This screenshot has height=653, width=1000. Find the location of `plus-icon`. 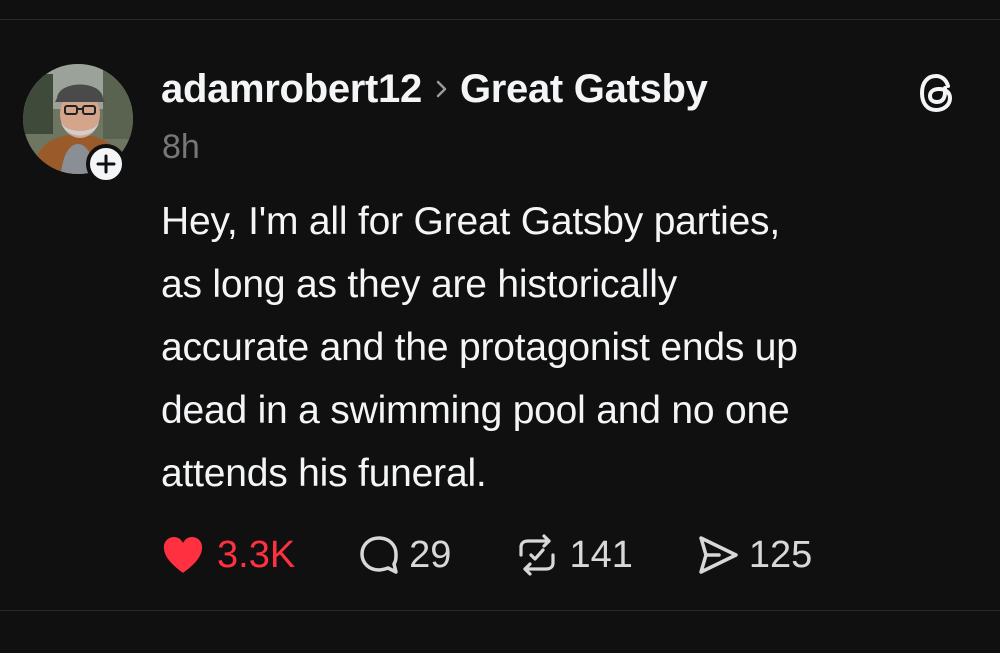

plus-icon is located at coordinates (106, 164).